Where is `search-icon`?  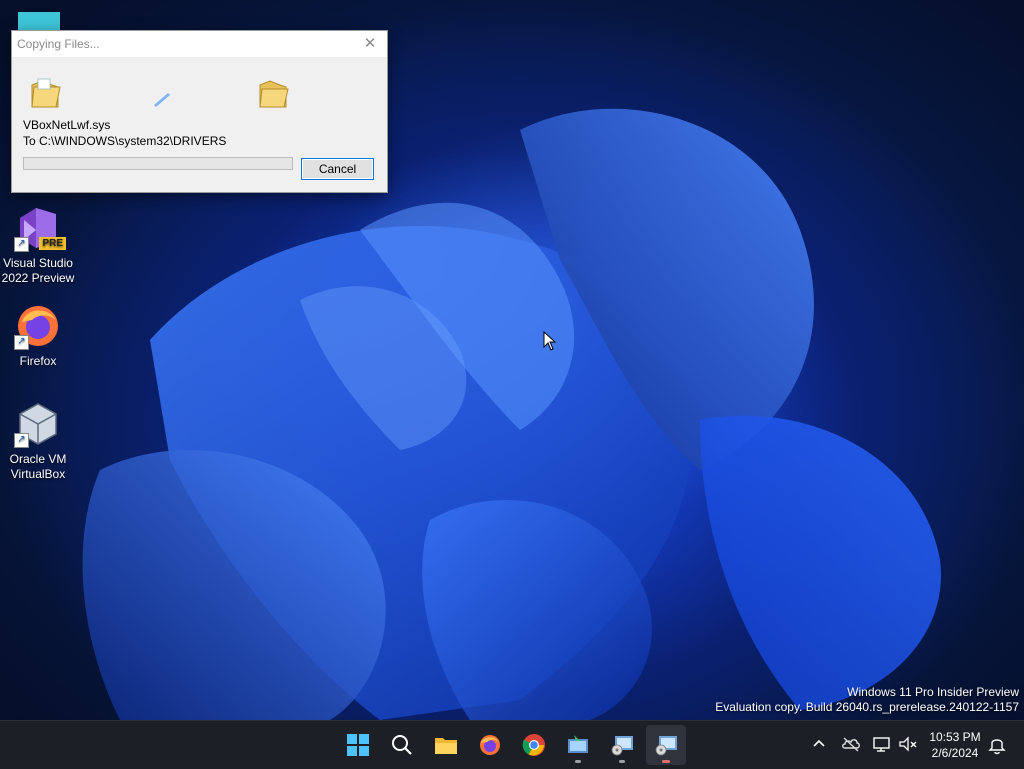
search-icon is located at coordinates (402, 745).